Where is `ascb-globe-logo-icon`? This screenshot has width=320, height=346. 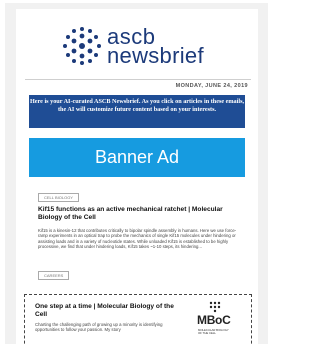
ascb-globe-logo-icon is located at coordinates (82, 46).